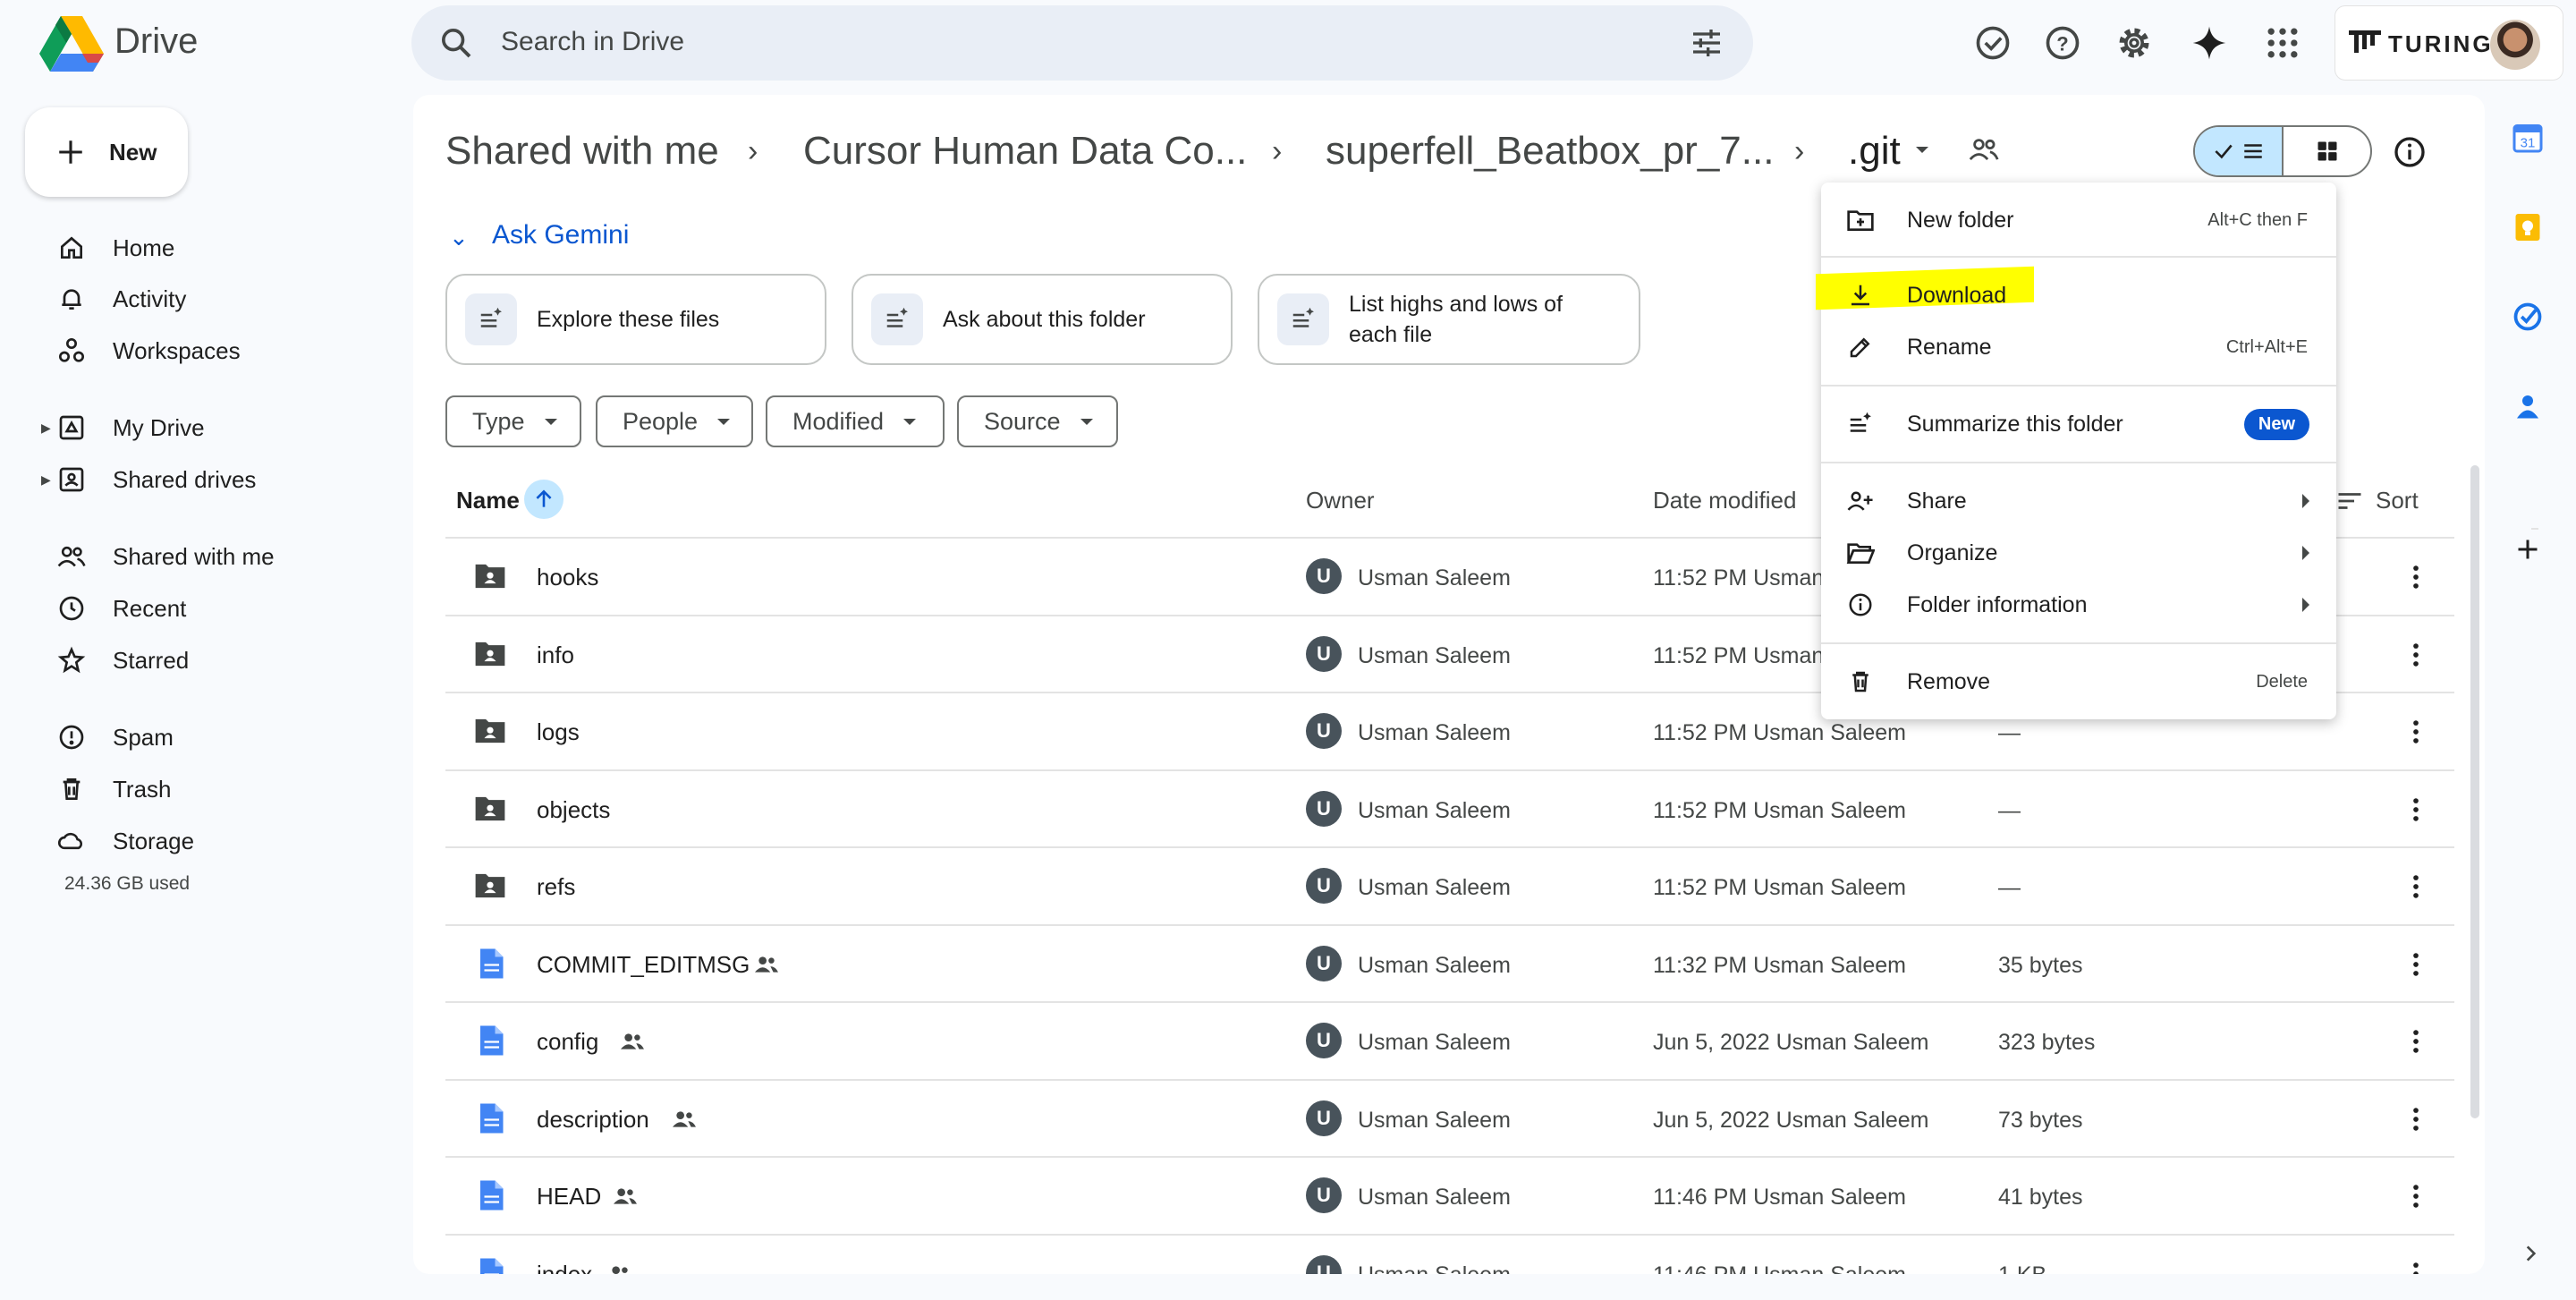 The width and height of the screenshot is (2576, 1300). Describe the element at coordinates (2530, 409) in the screenshot. I see `contacts-icon` at that location.